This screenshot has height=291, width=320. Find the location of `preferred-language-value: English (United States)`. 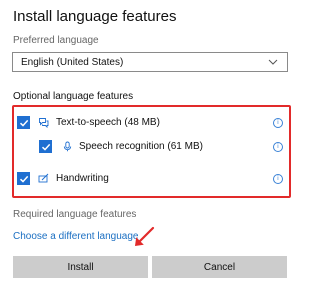

preferred-language-value: English (United States) is located at coordinates (72, 62).